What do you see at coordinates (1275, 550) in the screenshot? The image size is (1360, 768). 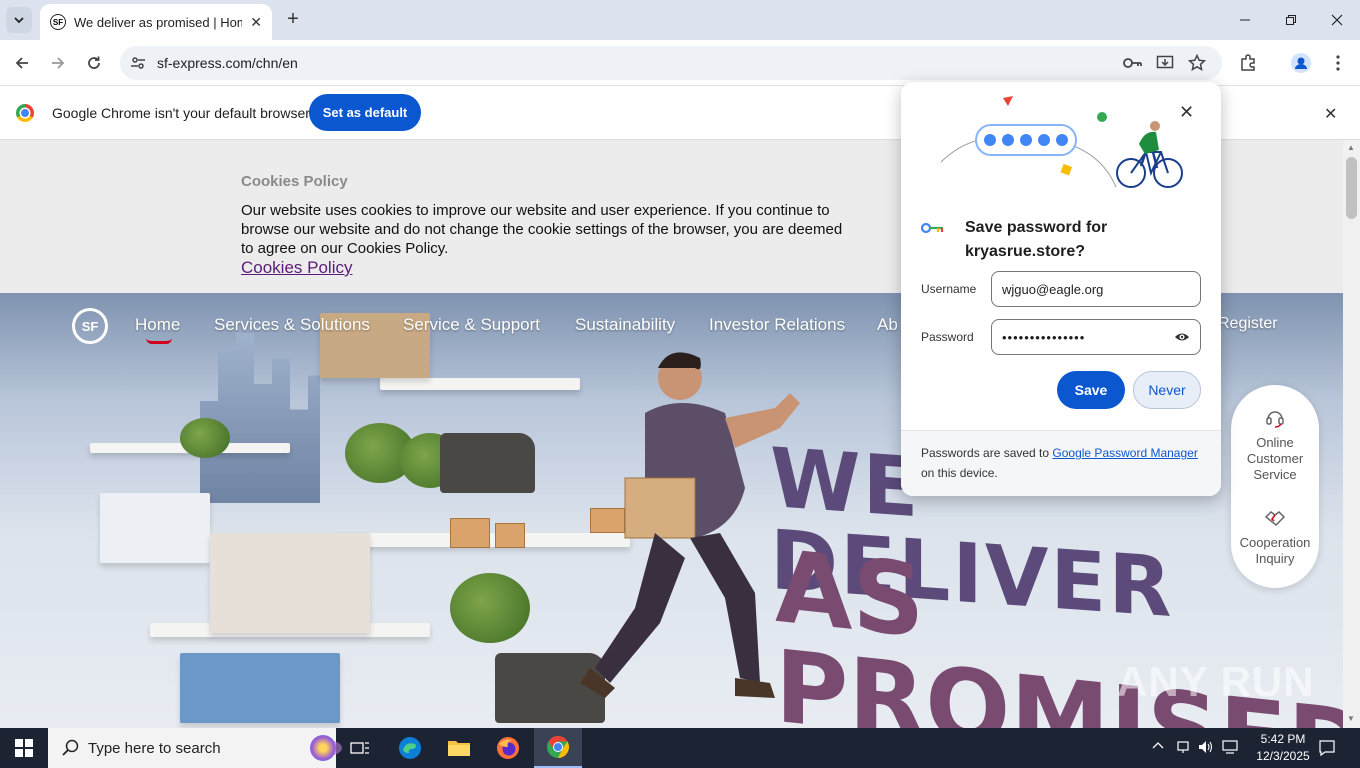 I see `cooperation-inquiry-label: Cooperation Inquiry` at bounding box center [1275, 550].